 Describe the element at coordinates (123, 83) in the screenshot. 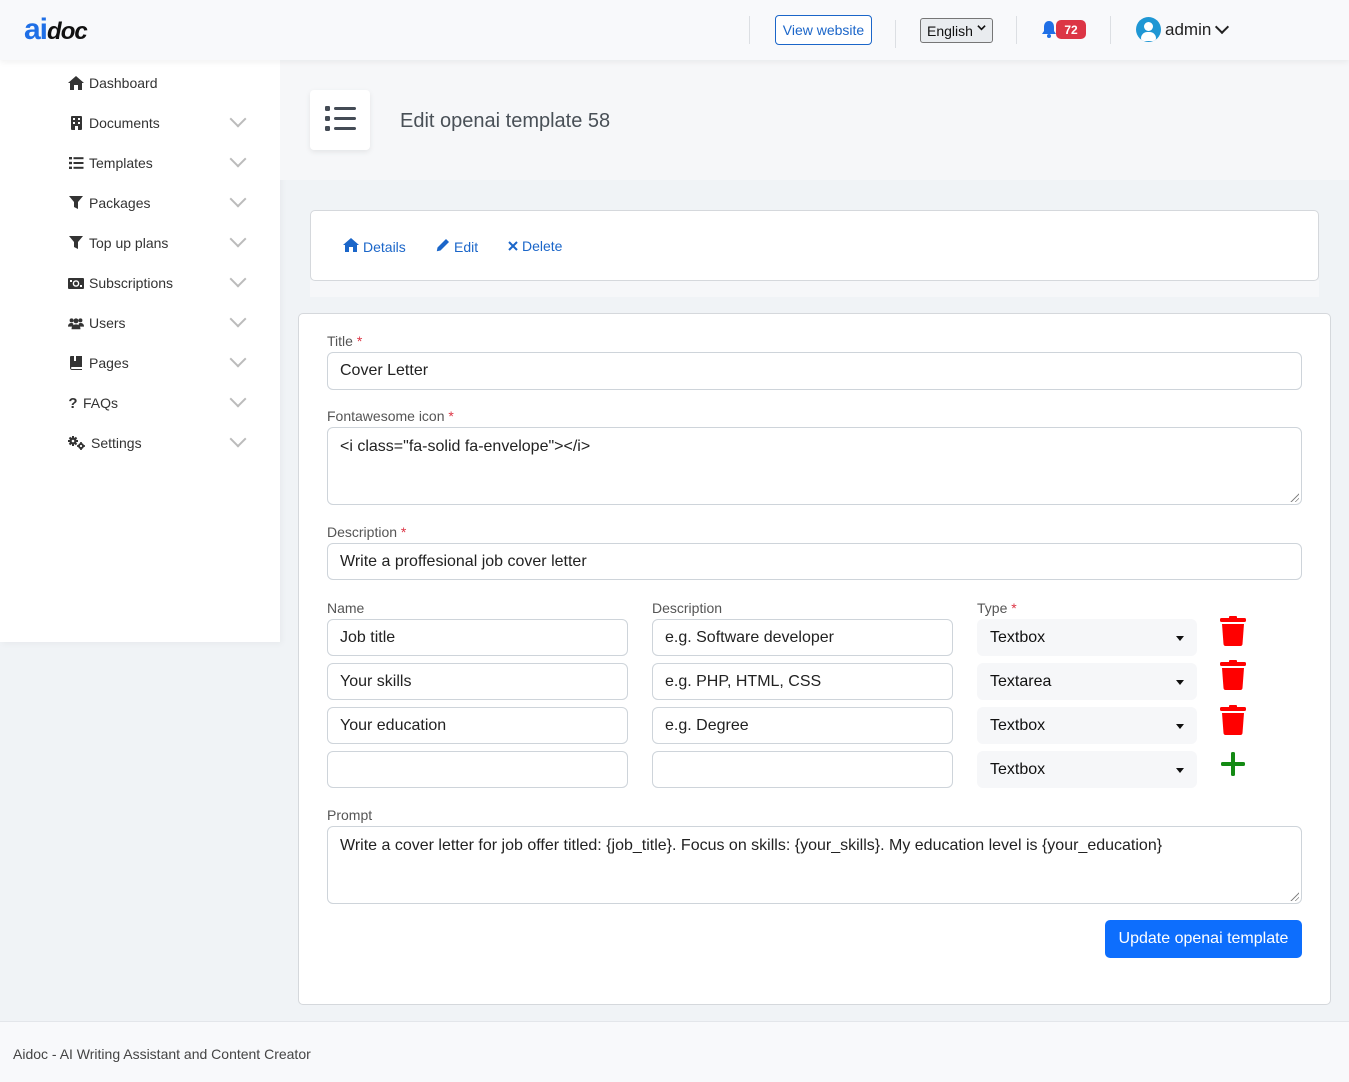

I see `sidebar-item-label: Dashboard` at that location.